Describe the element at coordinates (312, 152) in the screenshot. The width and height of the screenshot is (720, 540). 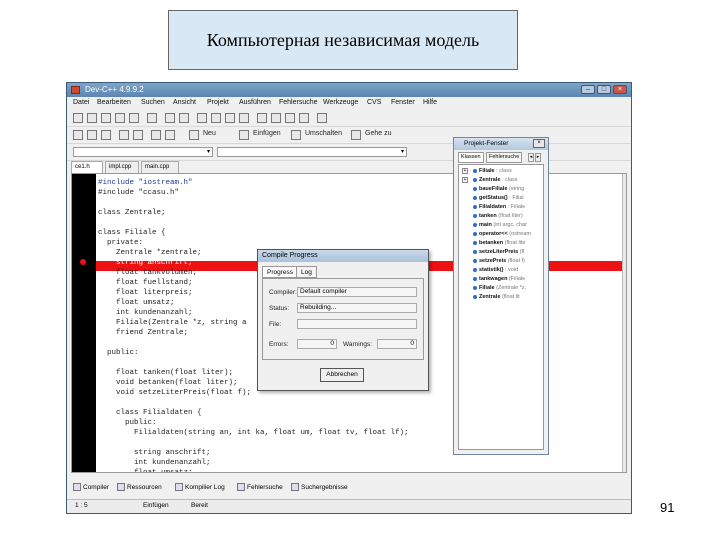
I see `member-dropdown: ▾` at that location.